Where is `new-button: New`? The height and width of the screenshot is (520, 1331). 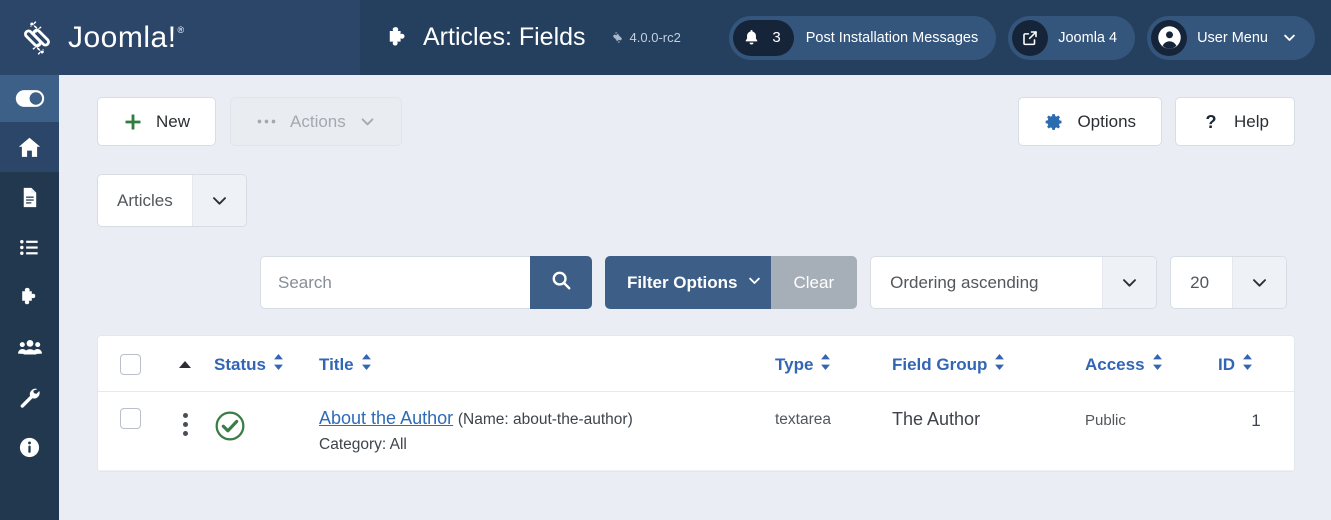
new-button: New is located at coordinates (157, 121).